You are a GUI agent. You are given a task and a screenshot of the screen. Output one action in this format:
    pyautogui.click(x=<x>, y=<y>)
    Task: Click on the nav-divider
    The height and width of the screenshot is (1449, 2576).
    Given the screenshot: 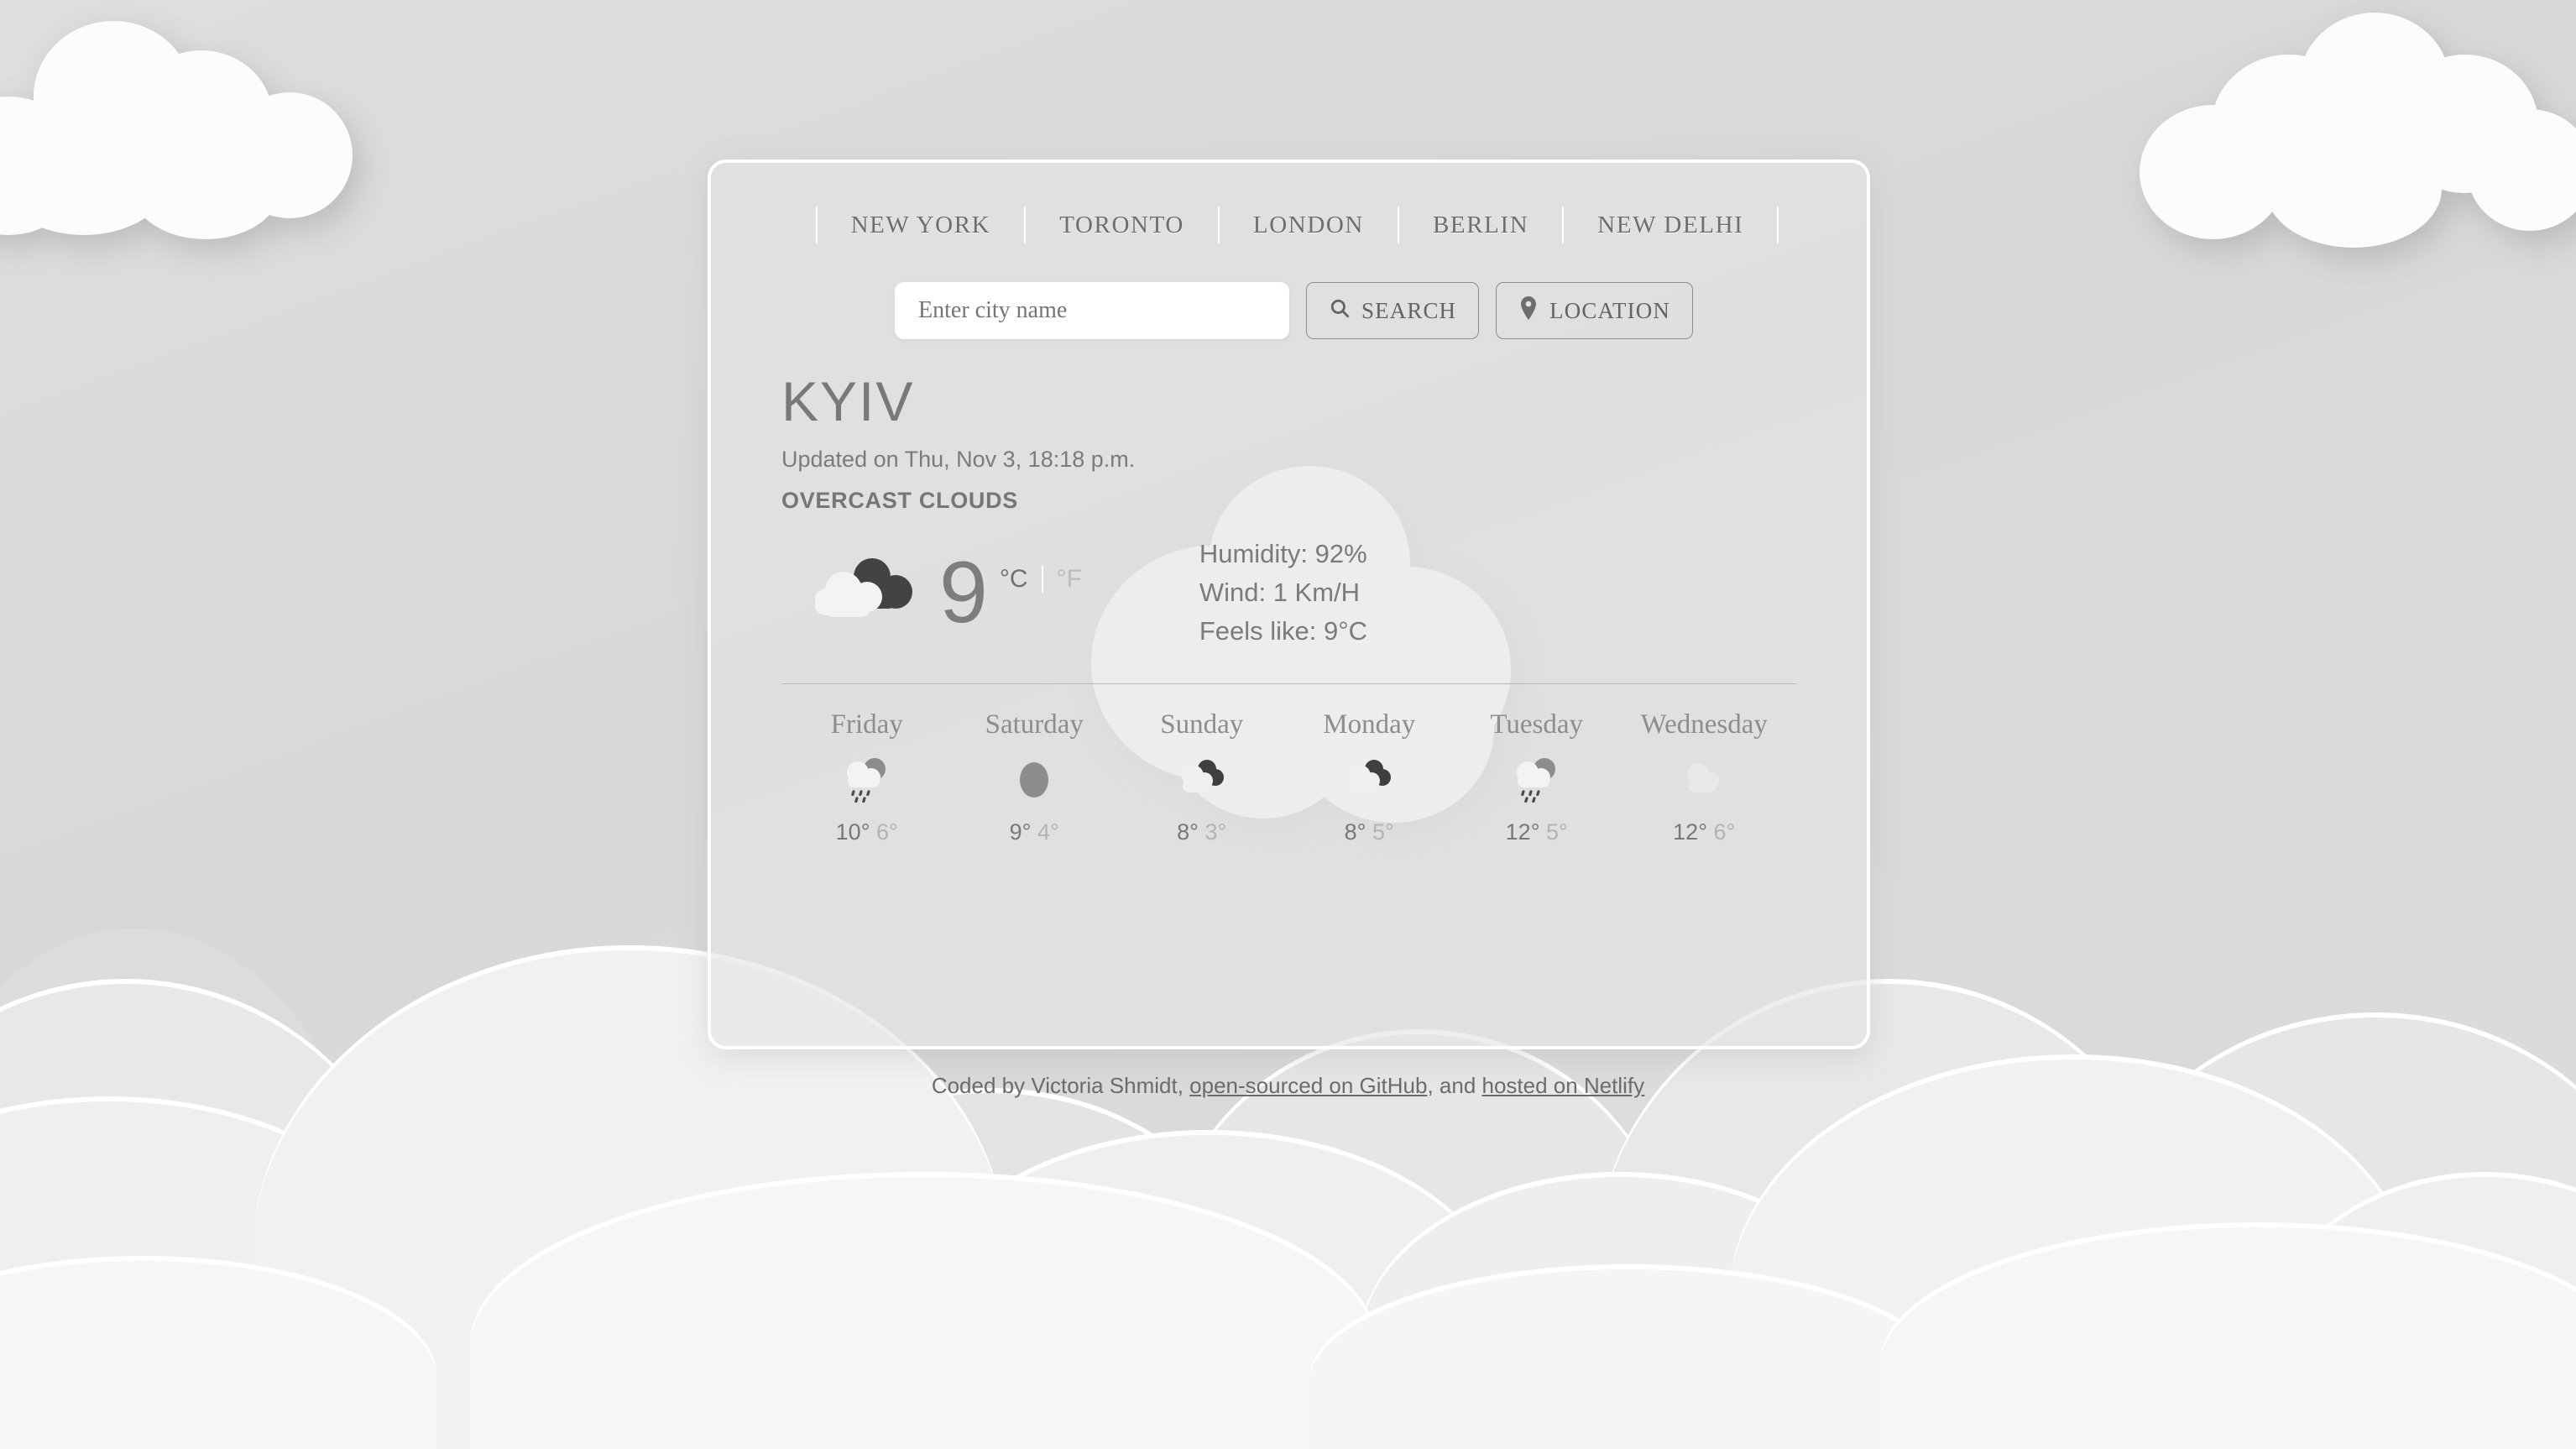 What is the action you would take?
    pyautogui.click(x=1778, y=225)
    